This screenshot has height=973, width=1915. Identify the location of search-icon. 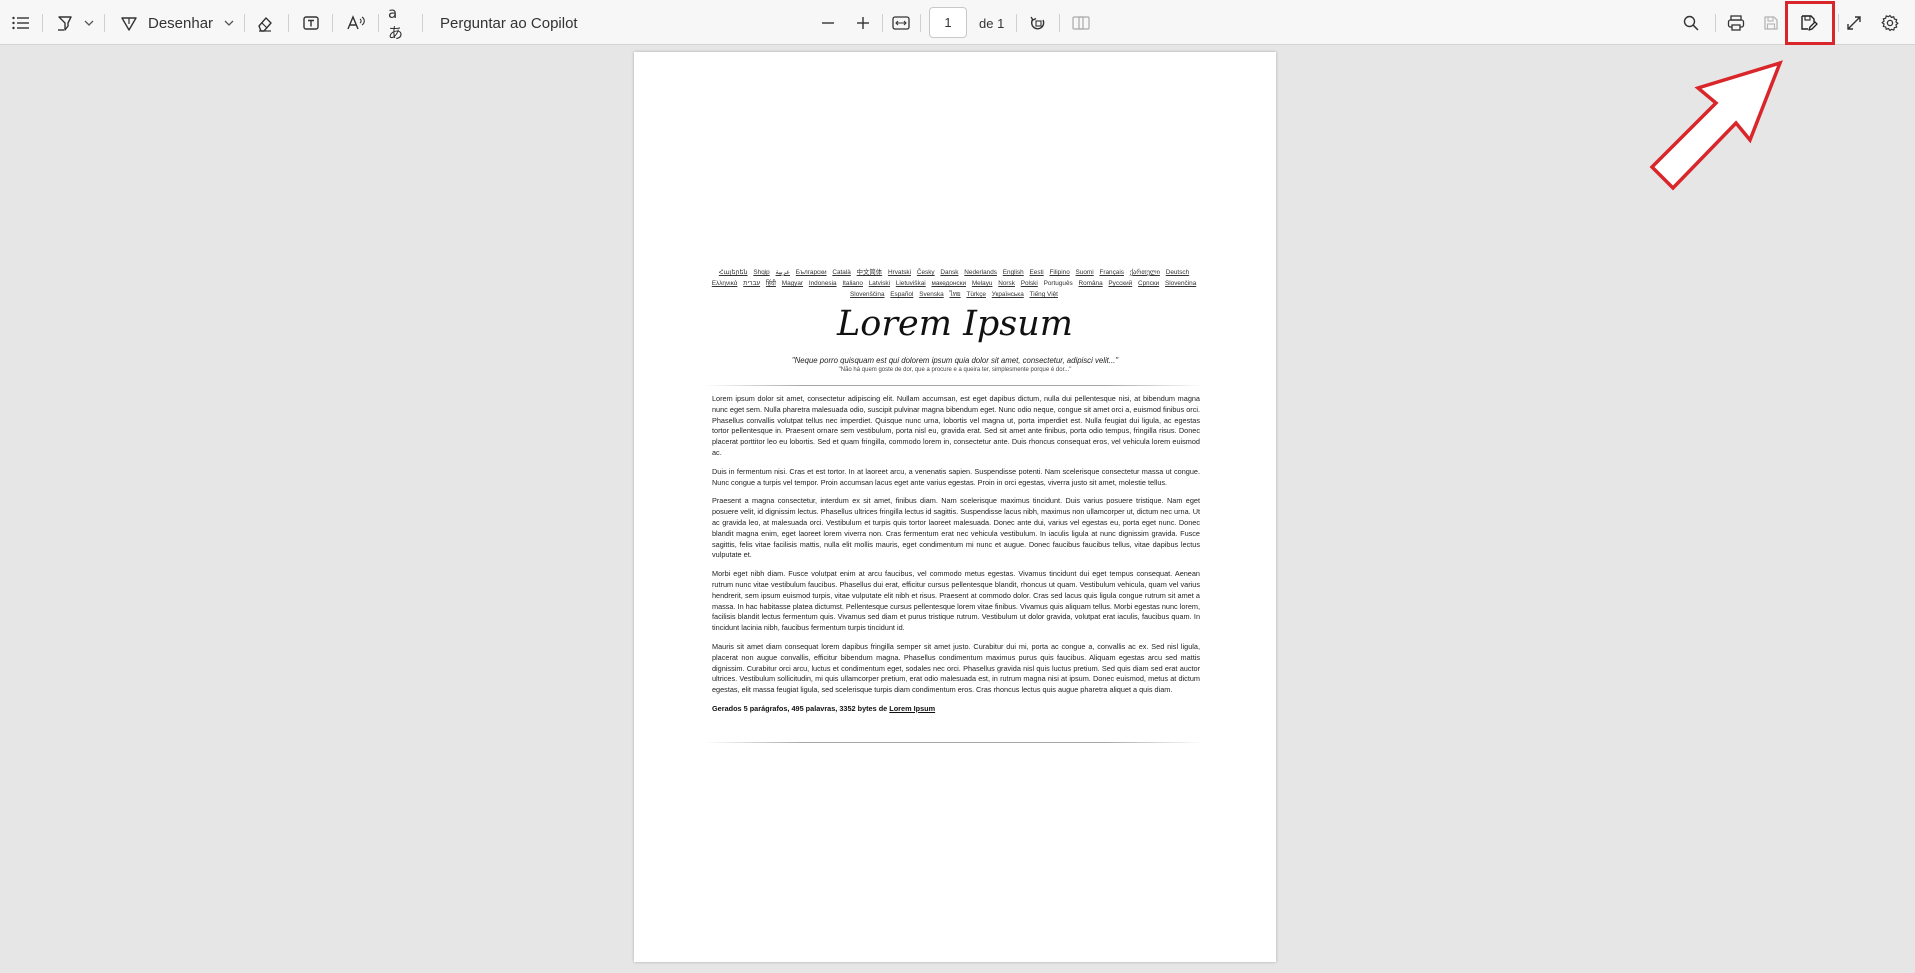
(1691, 23).